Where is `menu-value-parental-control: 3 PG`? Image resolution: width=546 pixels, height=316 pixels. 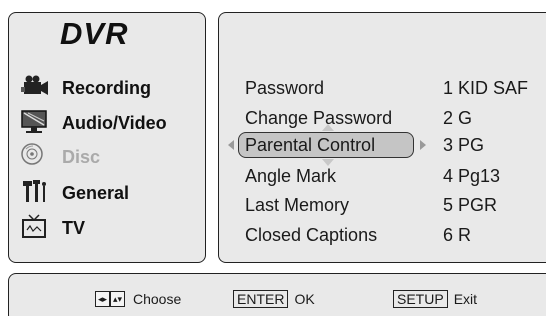
menu-value-parental-control: 3 PG is located at coordinates (463, 145).